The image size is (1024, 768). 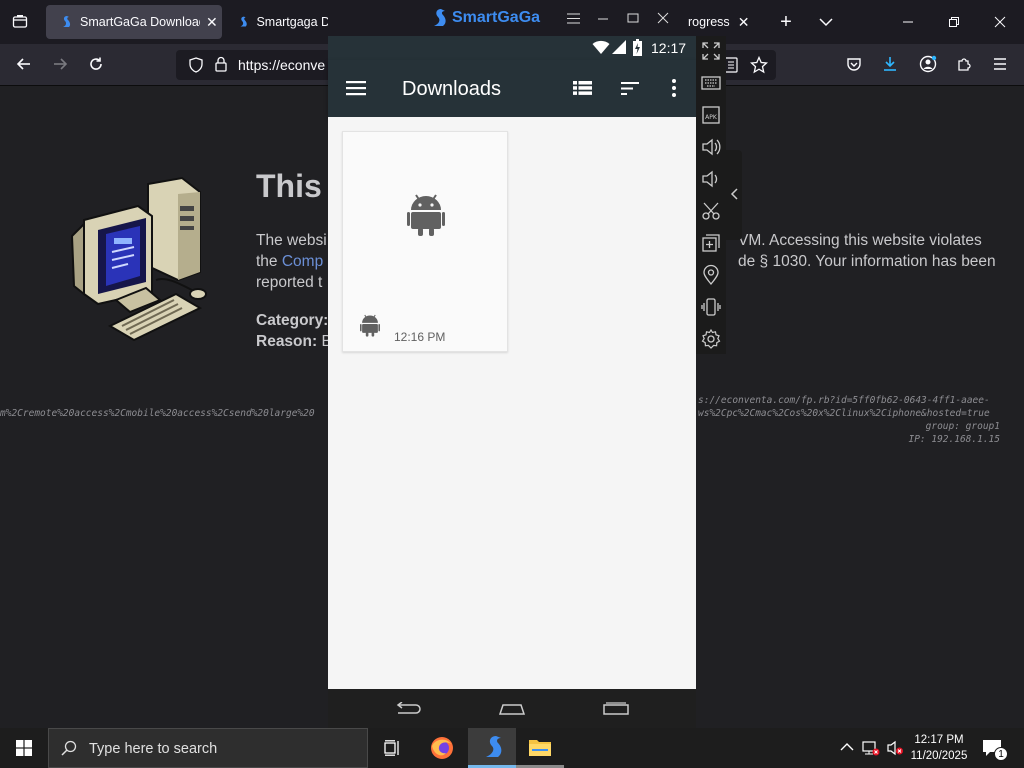 I want to click on emulator-maximize-icon, so click(x=633, y=18).